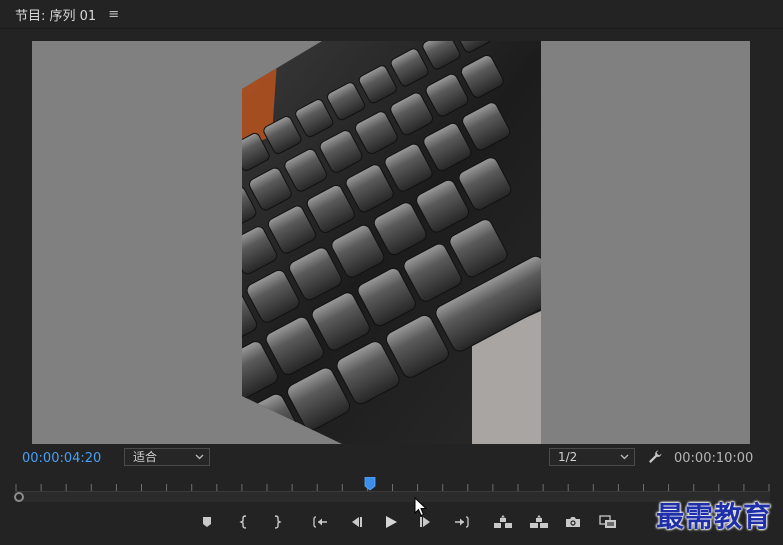  I want to click on zoom-level-select: 适合, so click(167, 457).